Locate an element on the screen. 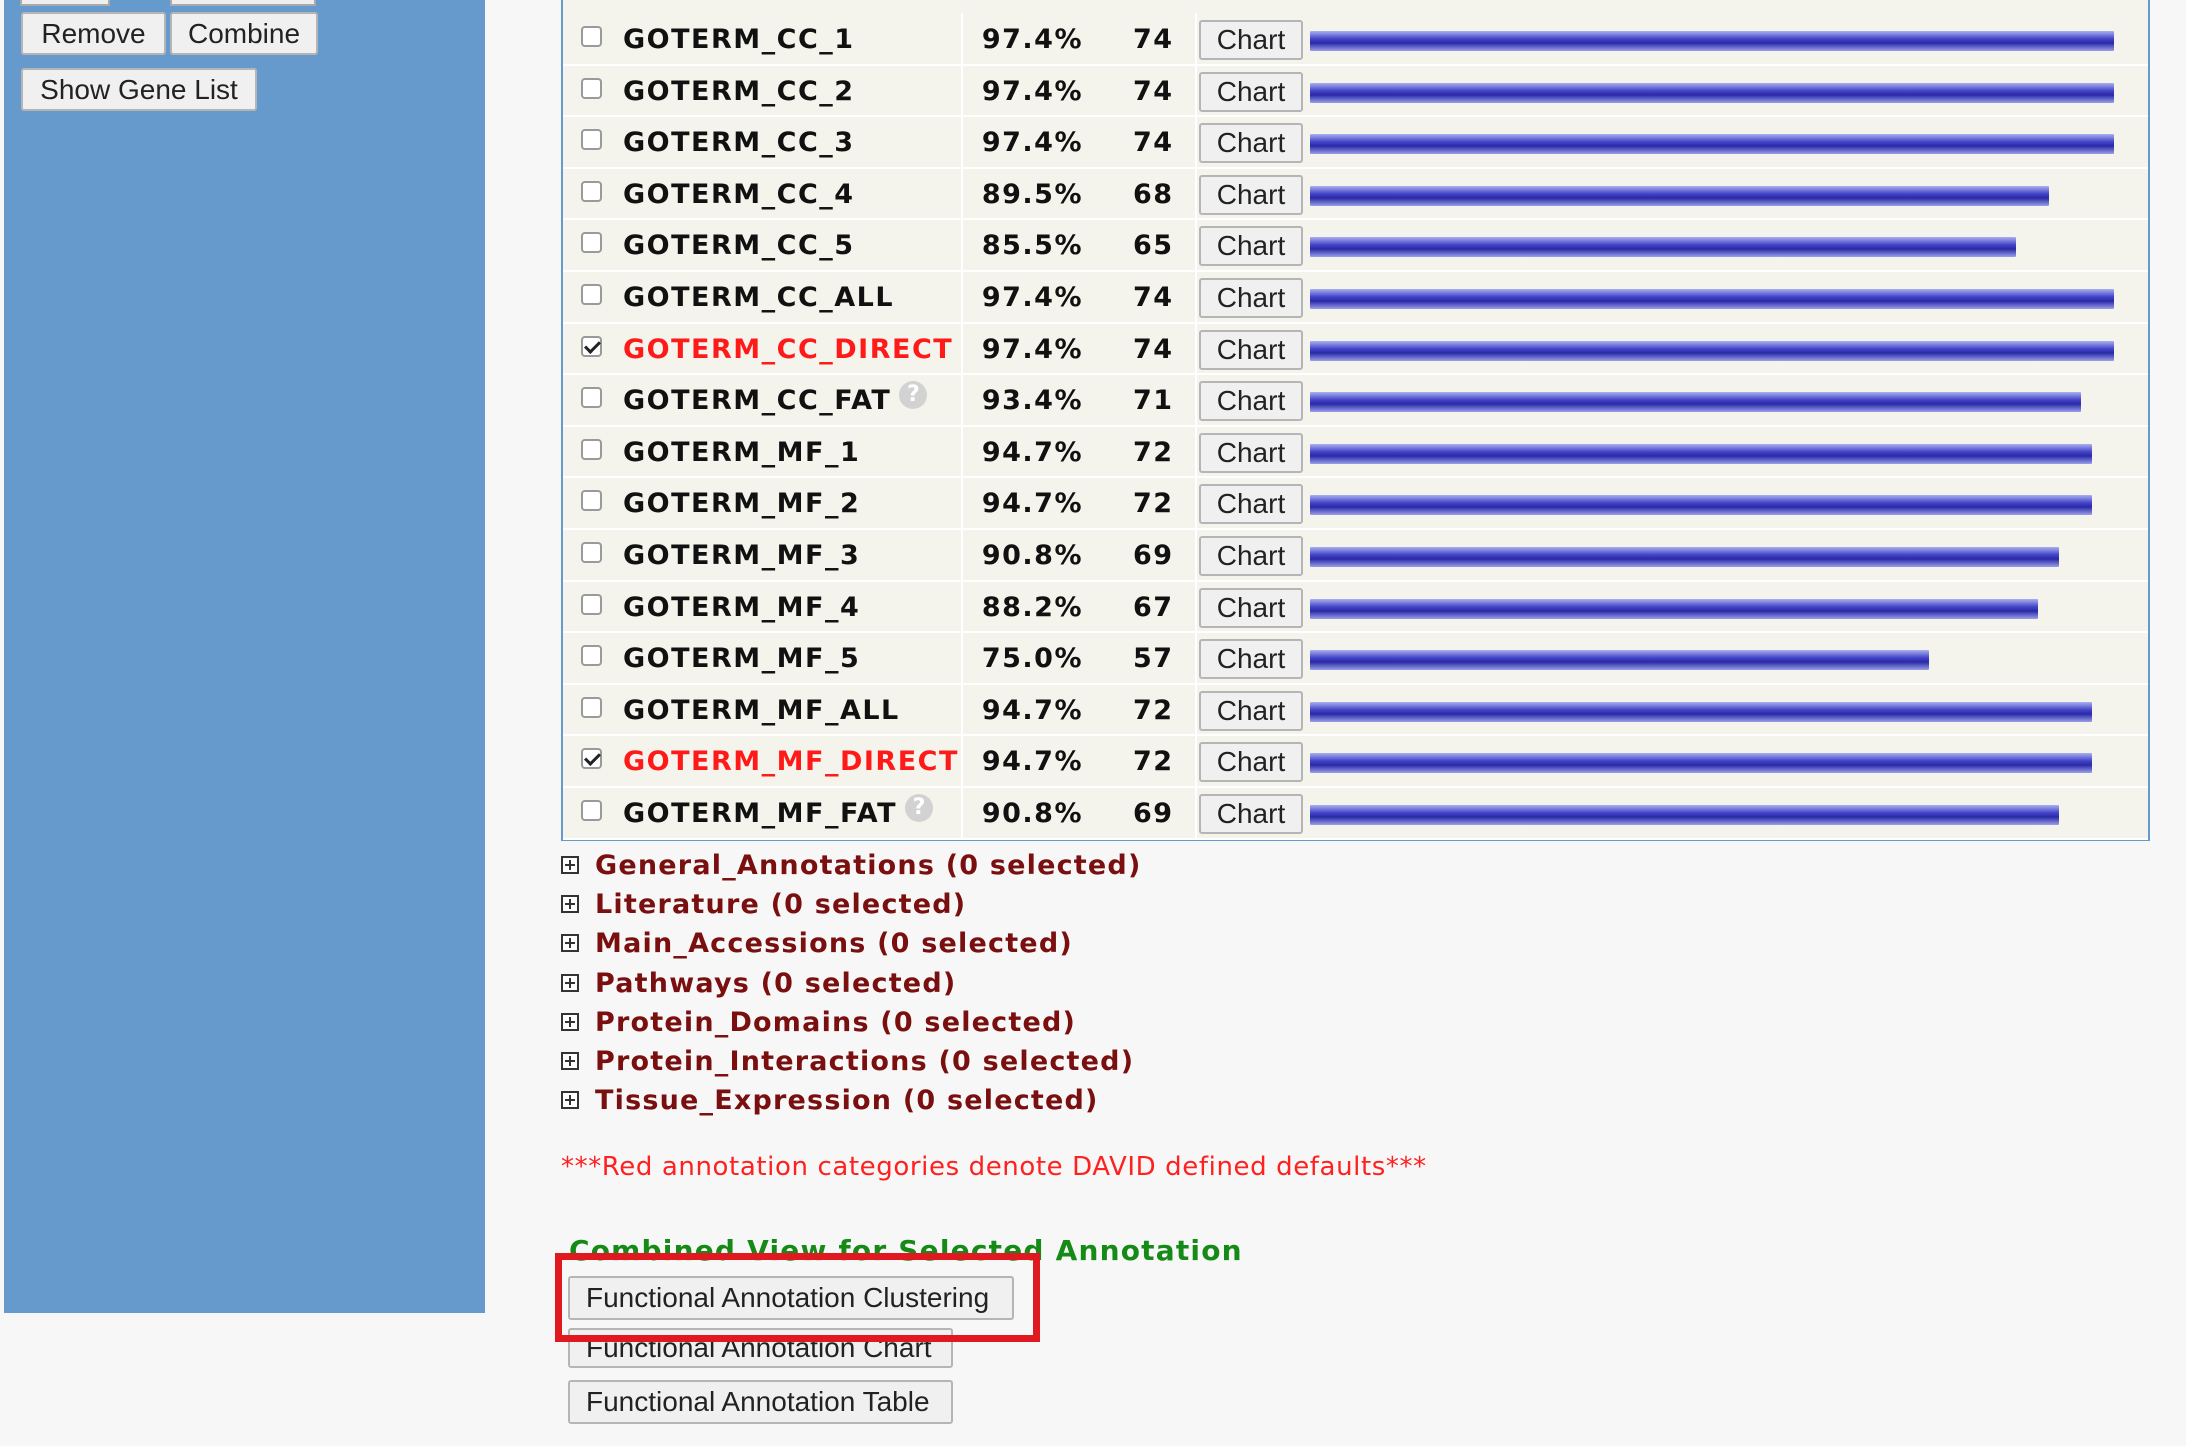 The image size is (2186, 1446). category-count: 67 is located at coordinates (1153, 607).